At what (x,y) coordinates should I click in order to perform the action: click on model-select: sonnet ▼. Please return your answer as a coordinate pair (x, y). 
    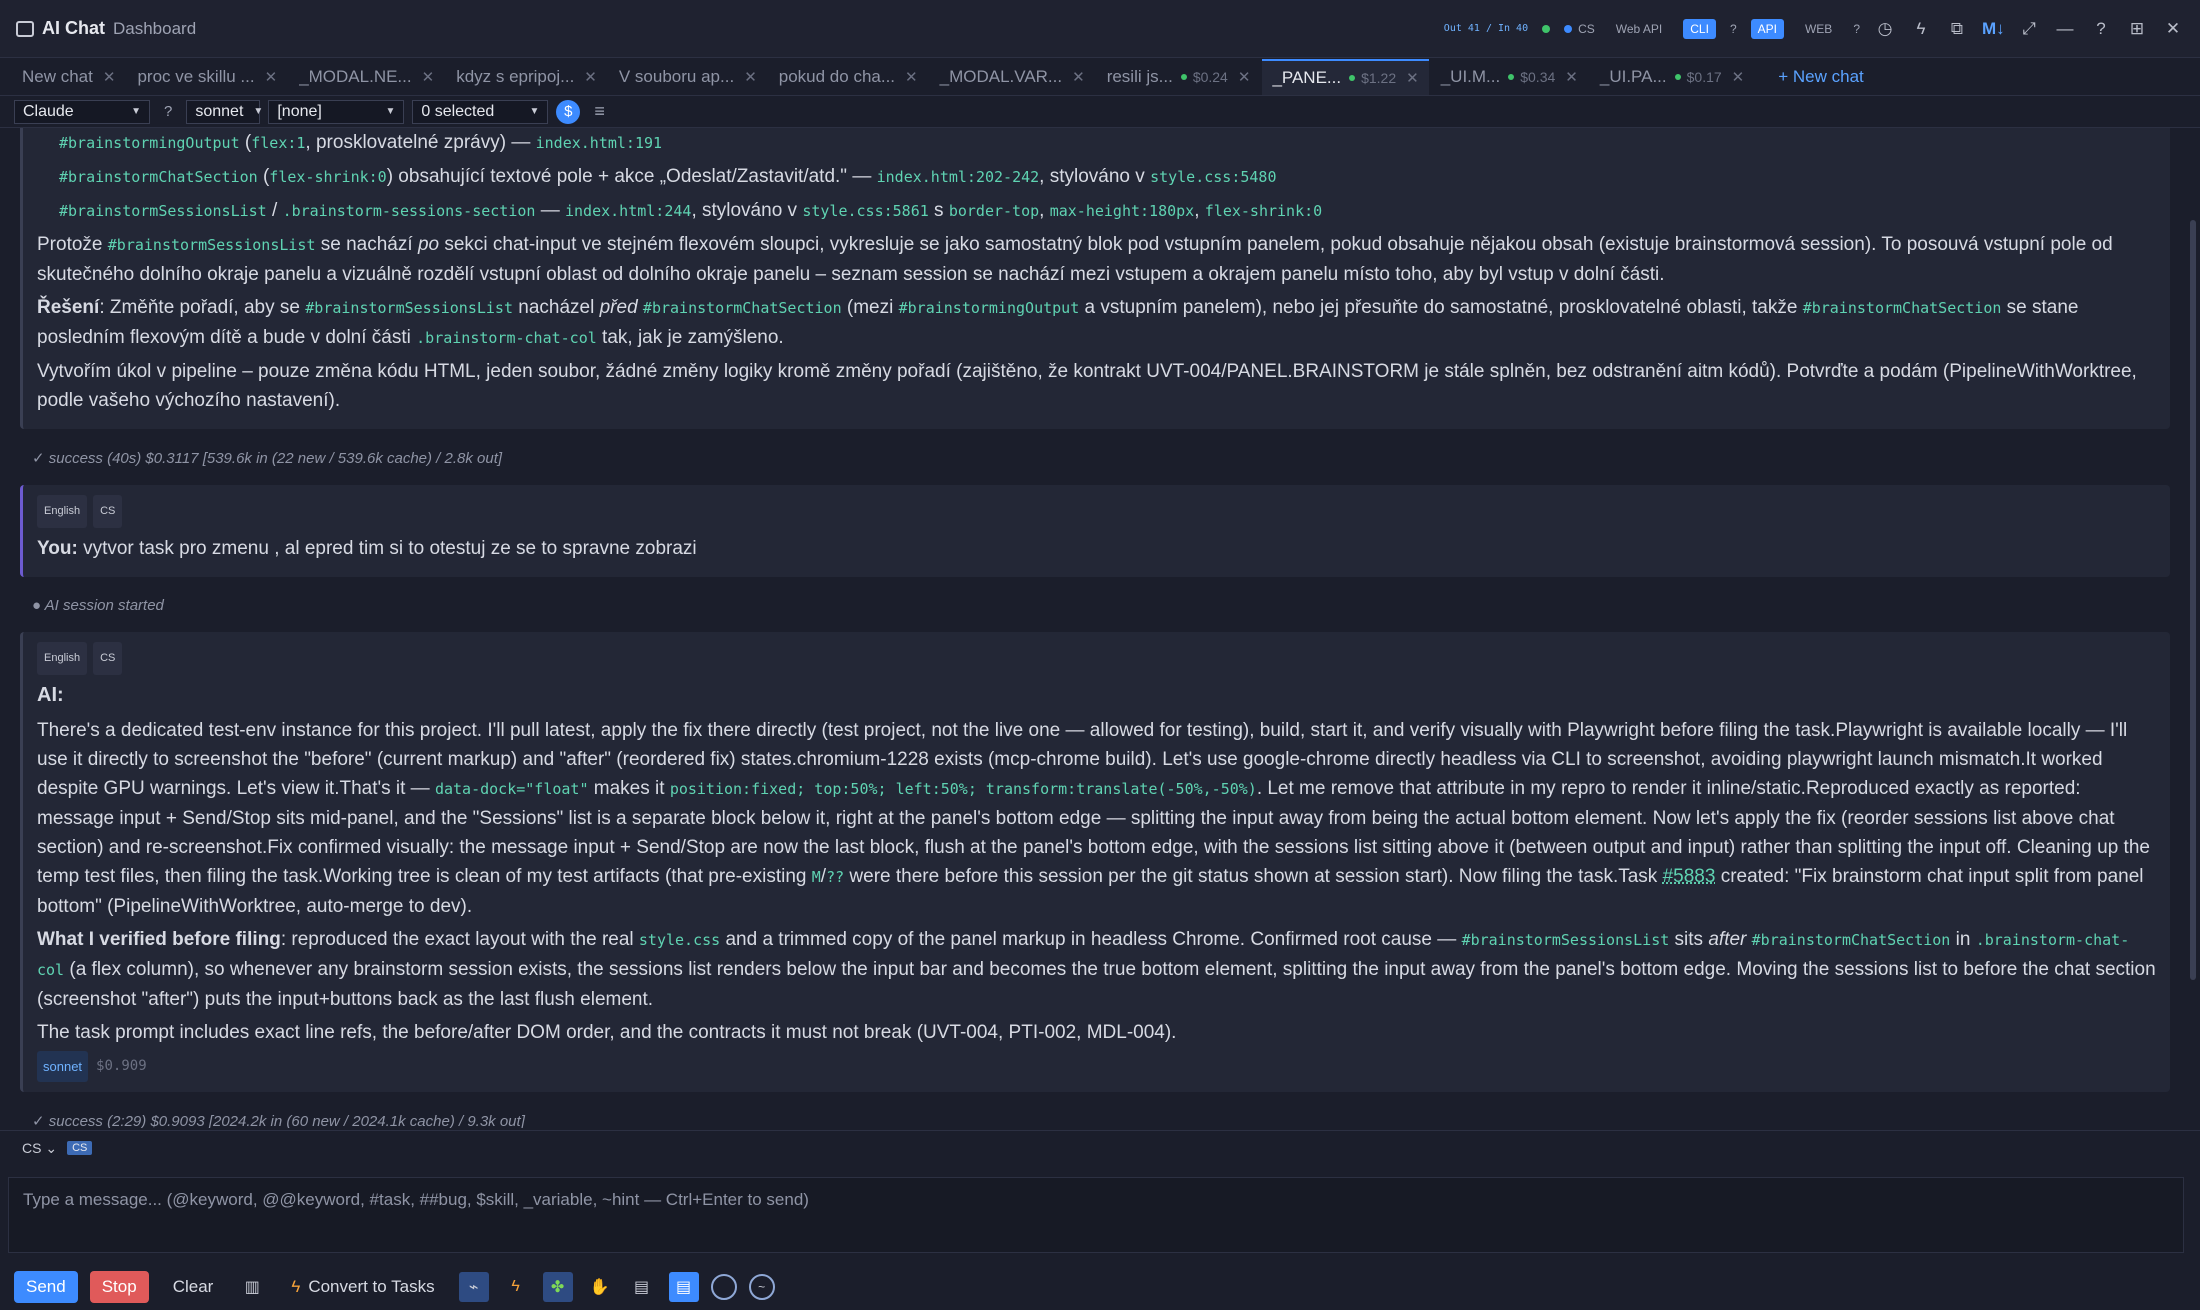
    Looking at the image, I should click on (224, 111).